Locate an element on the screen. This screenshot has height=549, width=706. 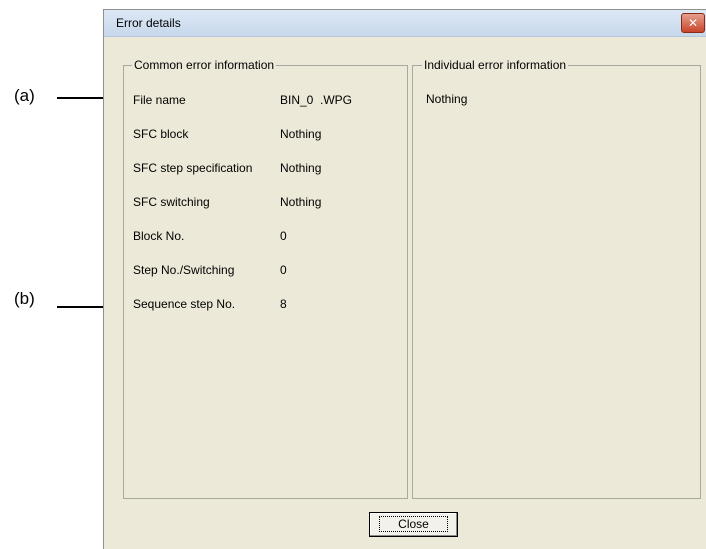
dialog-title: Error details is located at coordinates (148, 23).